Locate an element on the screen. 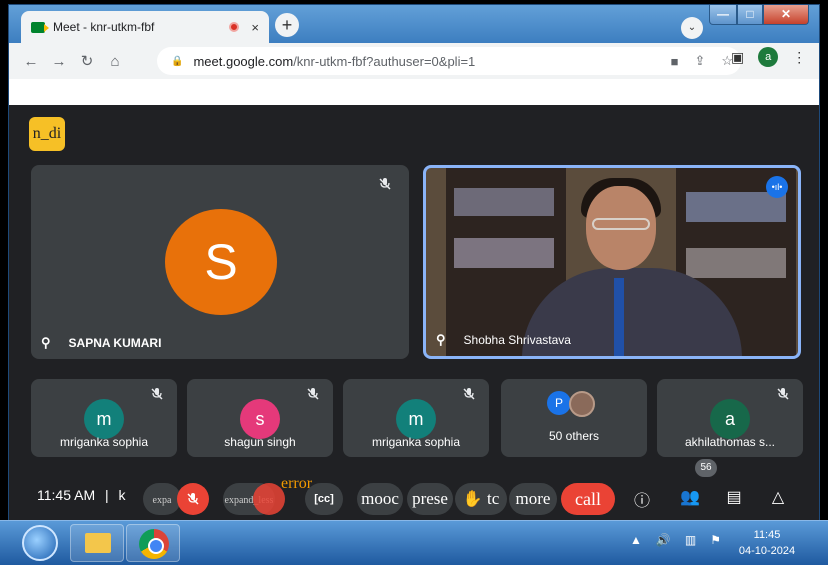 This screenshot has height=565, width=828. present-label: prese is located at coordinates (430, 498).